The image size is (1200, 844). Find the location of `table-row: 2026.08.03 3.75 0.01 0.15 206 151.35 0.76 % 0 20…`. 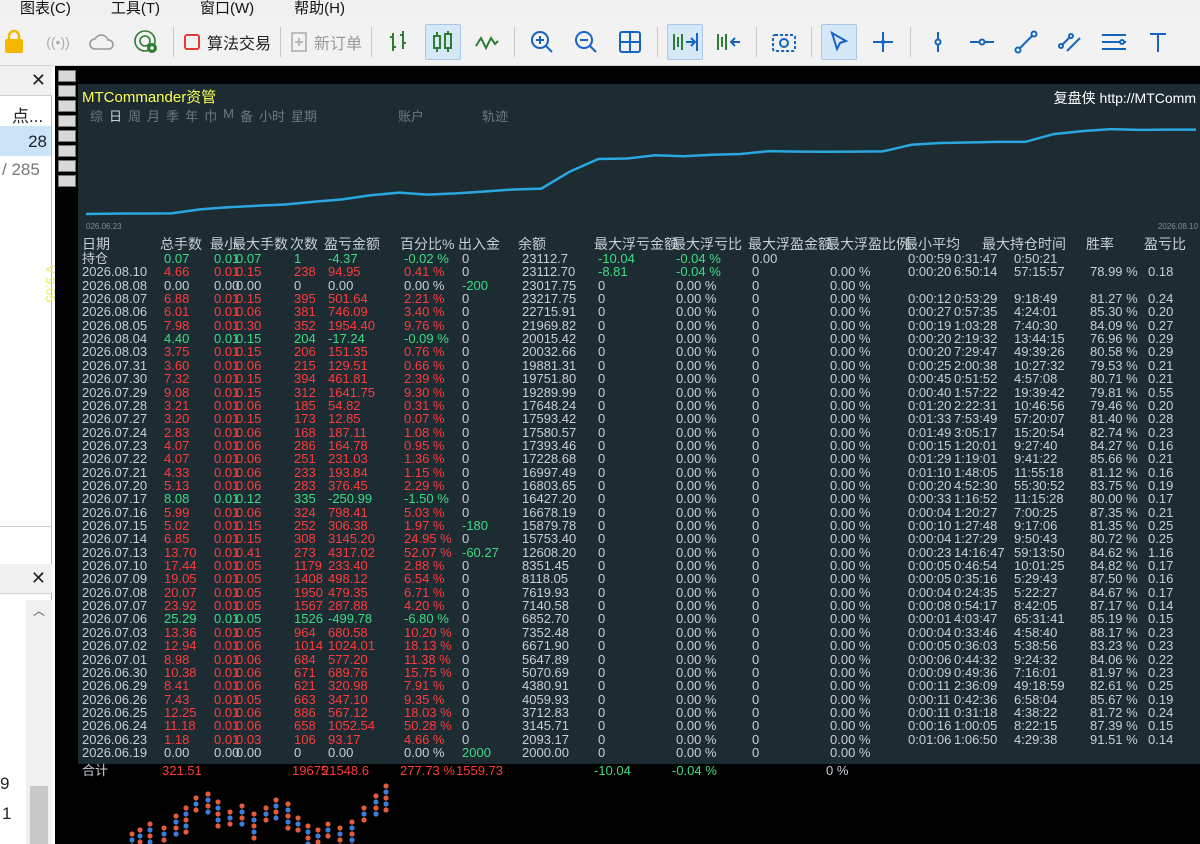

table-row: 2026.08.03 3.75 0.01 0.15 206 151.35 0.76 % 0 20… is located at coordinates (641, 351).